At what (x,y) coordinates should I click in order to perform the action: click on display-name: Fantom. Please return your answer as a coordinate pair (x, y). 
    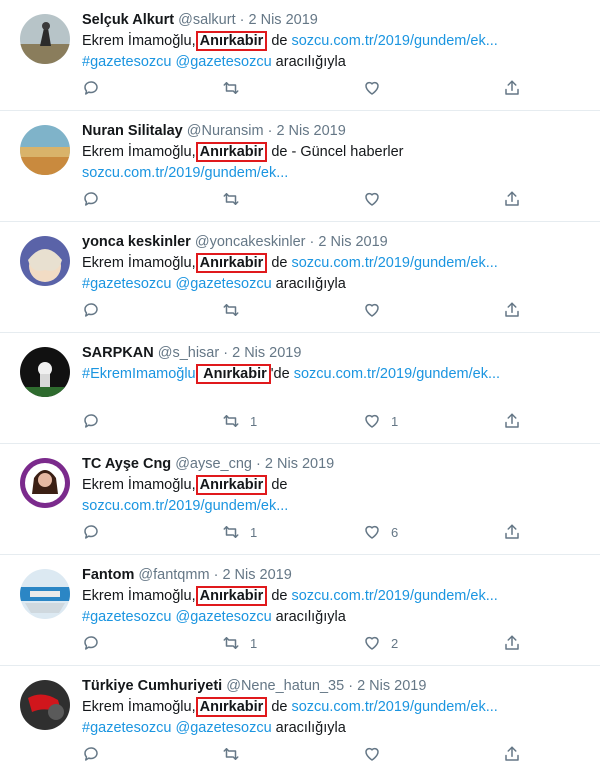
    Looking at the image, I should click on (108, 575).